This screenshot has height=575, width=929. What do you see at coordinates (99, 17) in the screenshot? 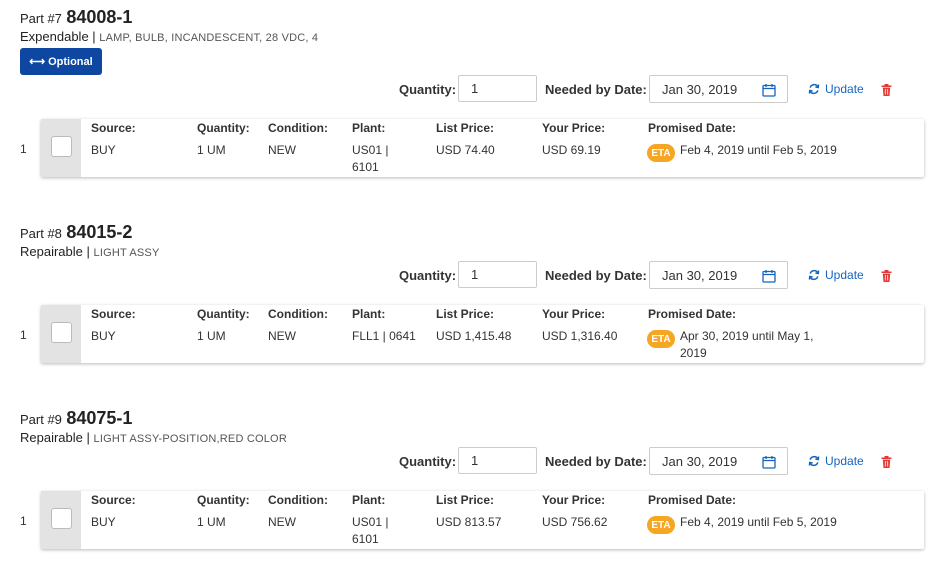
I see `part-number: 84008-1` at bounding box center [99, 17].